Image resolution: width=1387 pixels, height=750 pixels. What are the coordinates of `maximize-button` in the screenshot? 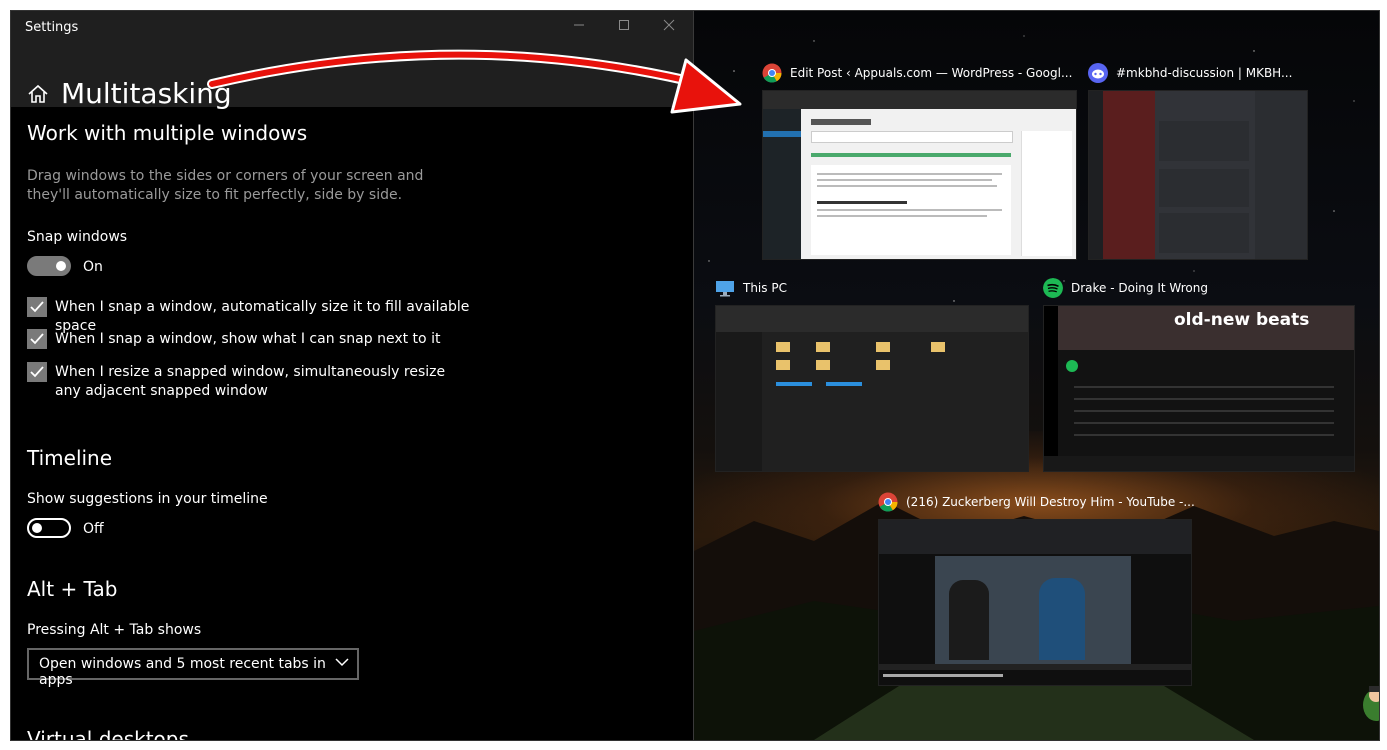 It's located at (624, 27).